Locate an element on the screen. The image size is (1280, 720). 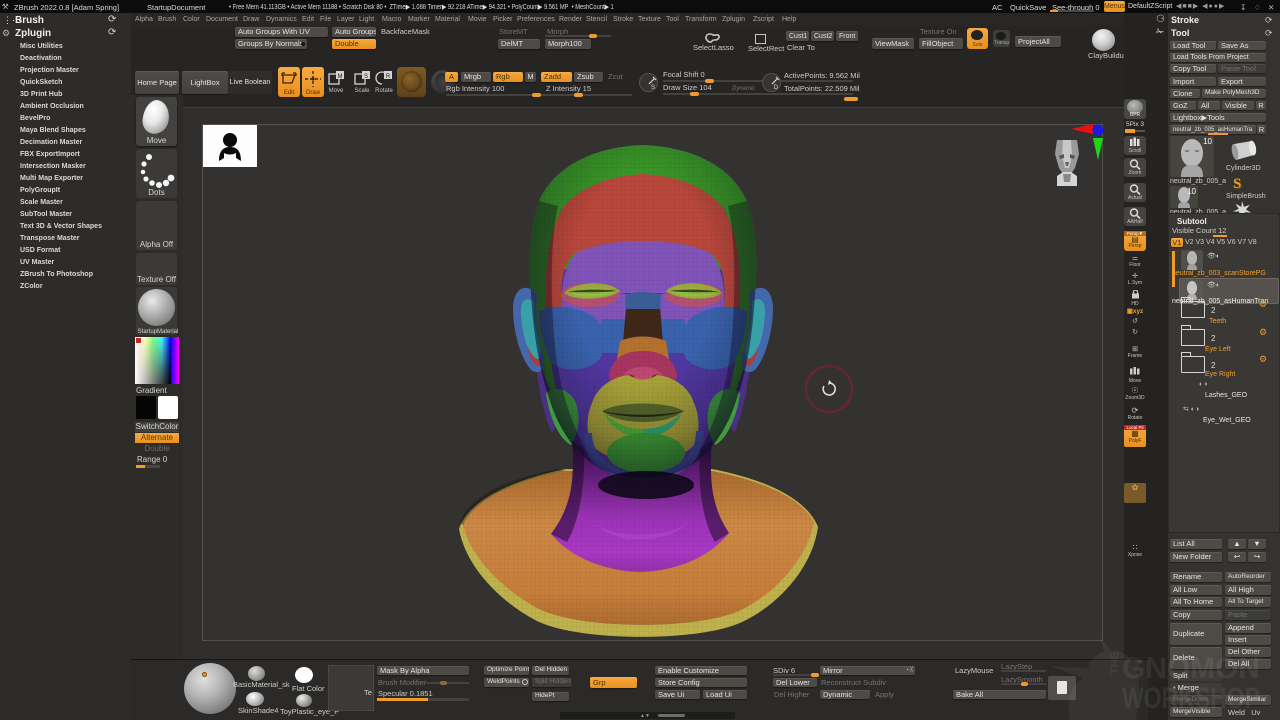
svg-text: GNOMON is located at coordinates (1191, 668).